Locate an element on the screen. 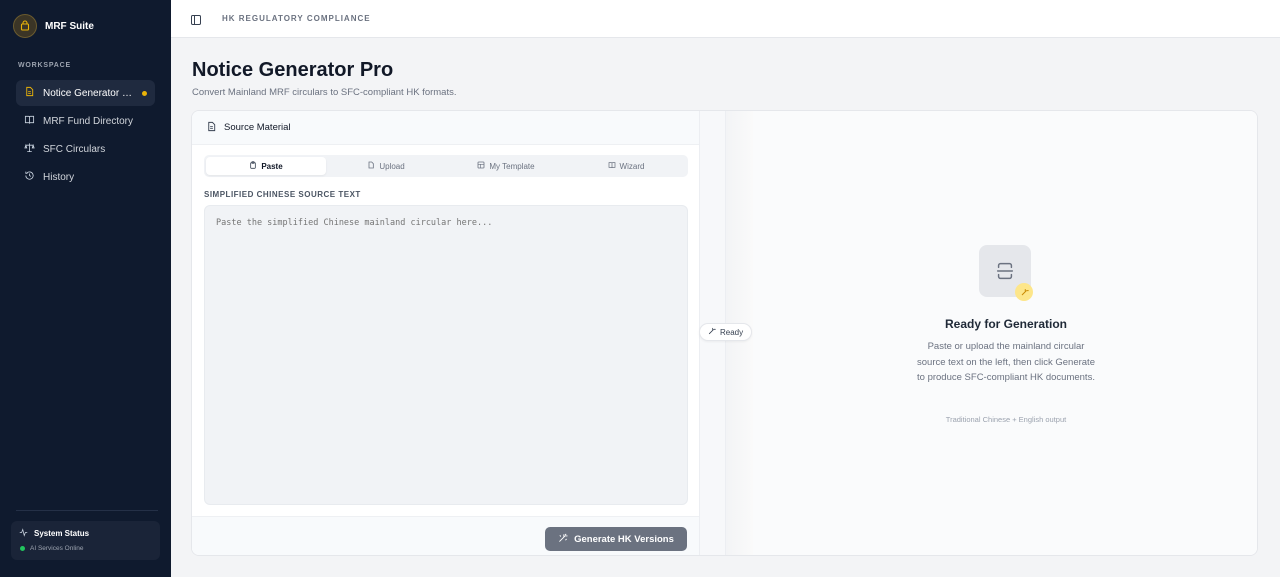 Image resolution: width=1280 pixels, height=577 pixels. panel-left-icon is located at coordinates (196, 21).